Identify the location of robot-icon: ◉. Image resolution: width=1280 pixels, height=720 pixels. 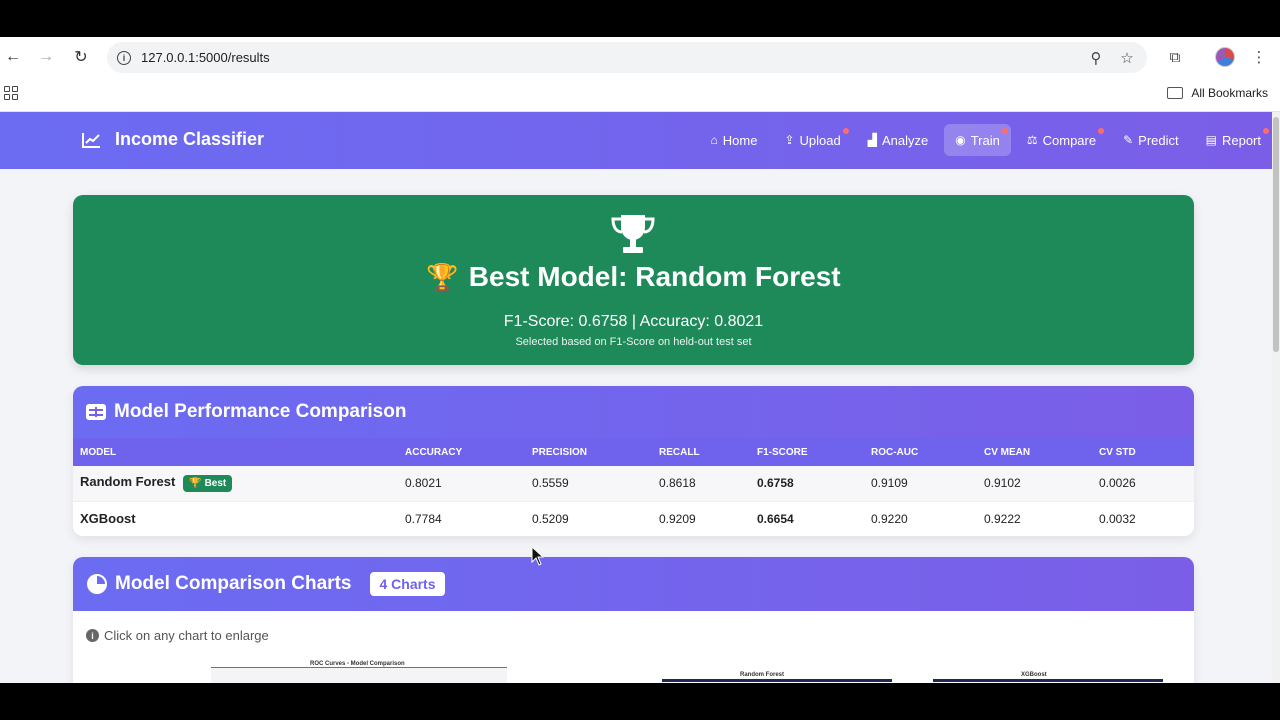
(960, 140).